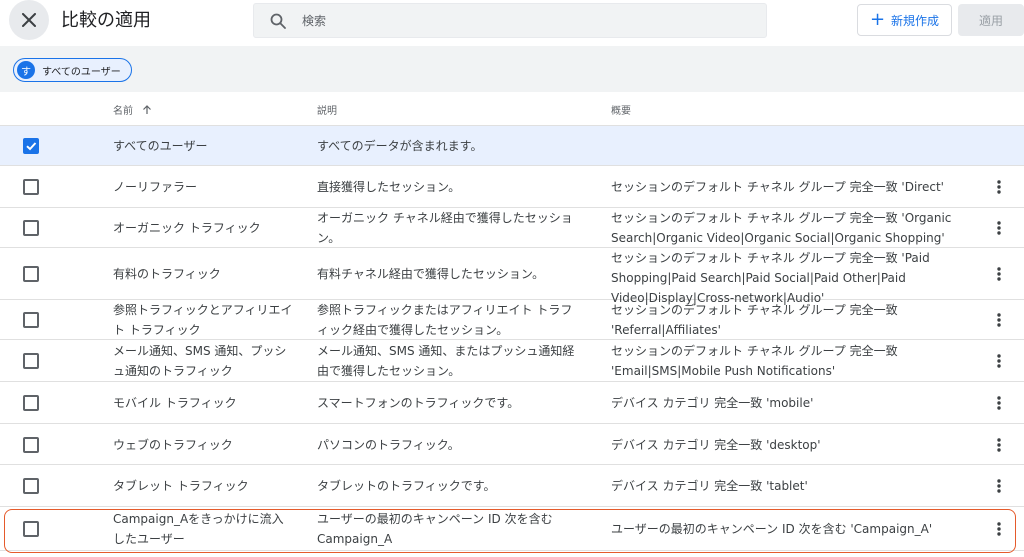 The height and width of the screenshot is (557, 1024). I want to click on plus-icon: +, so click(877, 19).